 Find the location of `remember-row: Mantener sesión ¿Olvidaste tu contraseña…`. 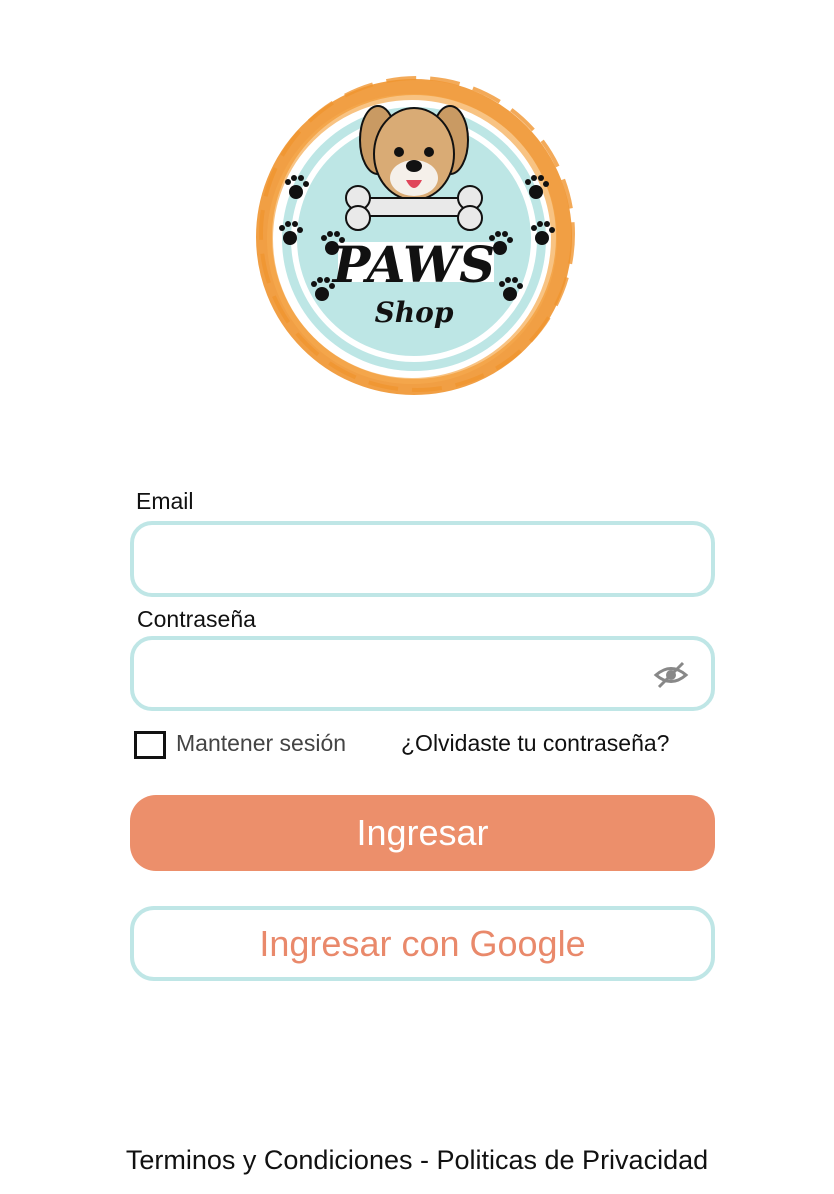

remember-row: Mantener sesión ¿Olvidaste tu contraseña… is located at coordinates (424, 745).